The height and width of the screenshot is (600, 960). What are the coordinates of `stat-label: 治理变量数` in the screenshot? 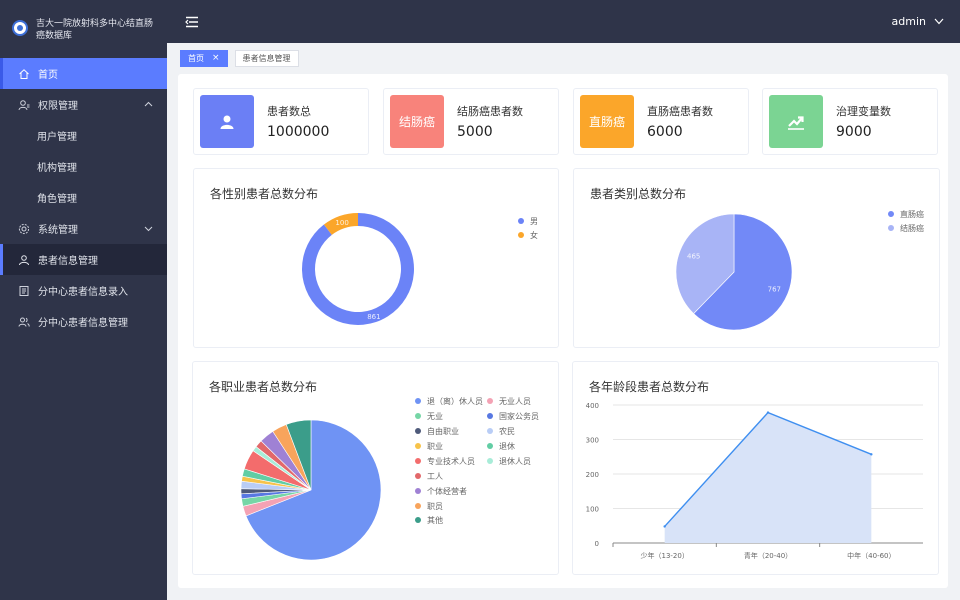 It's located at (863, 111).